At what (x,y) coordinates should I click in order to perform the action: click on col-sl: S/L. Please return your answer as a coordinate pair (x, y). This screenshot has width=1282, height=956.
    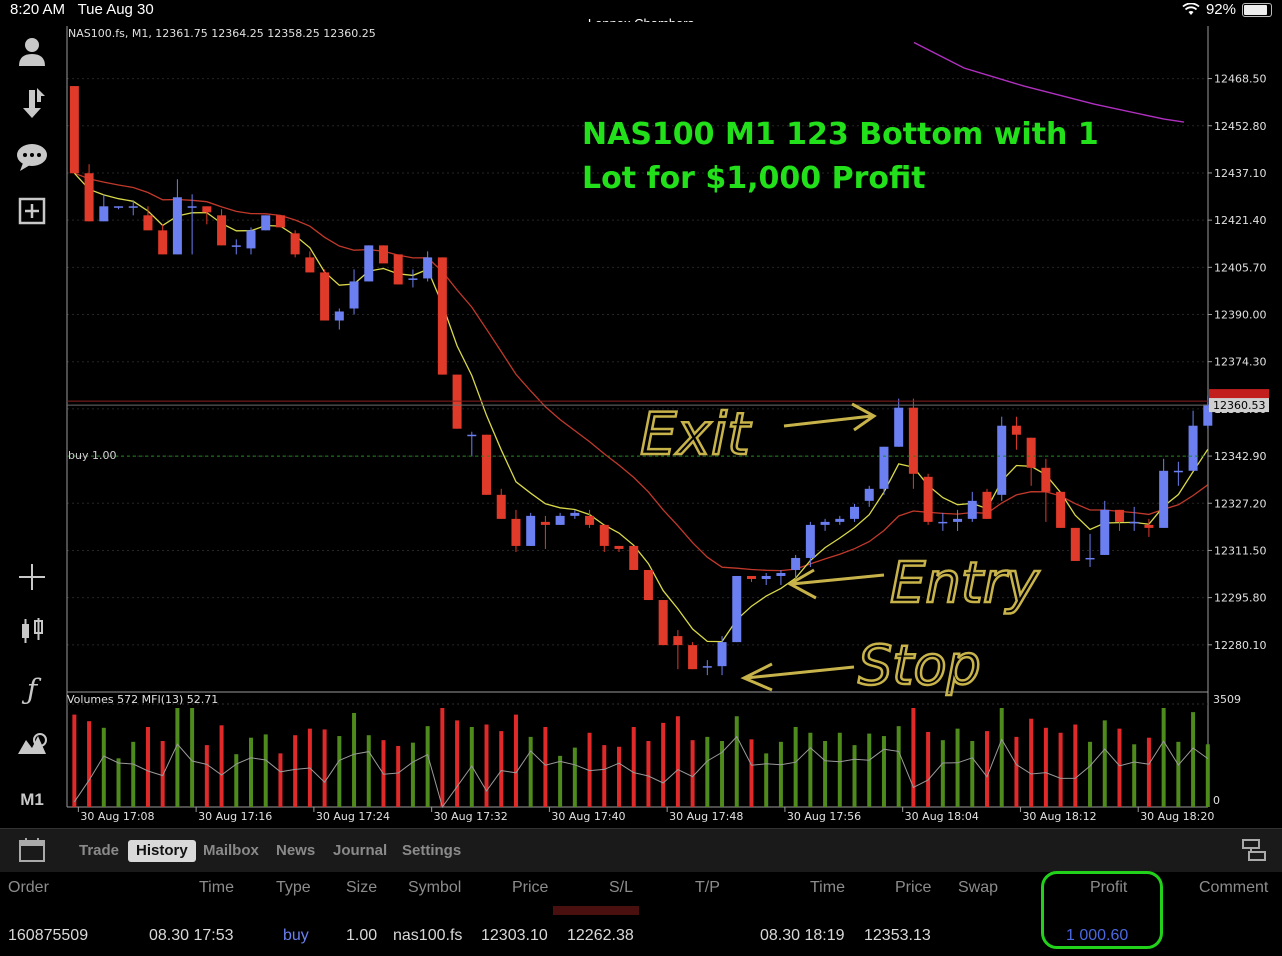
    Looking at the image, I should click on (621, 888).